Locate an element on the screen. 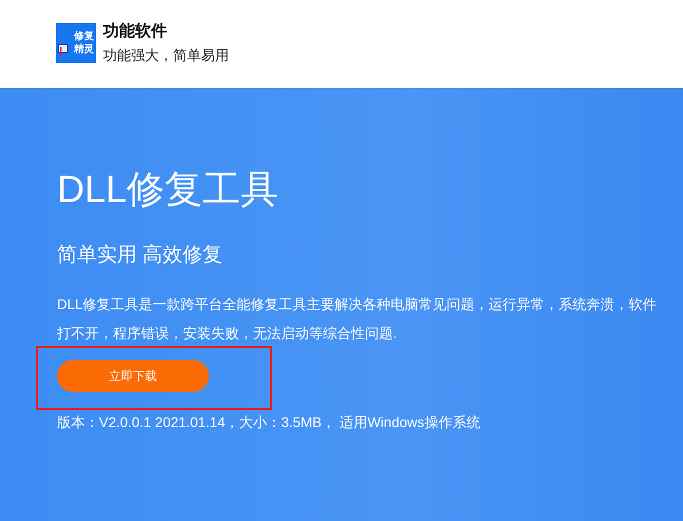  hero-heading: DLL修复工具 is located at coordinates (168, 190).